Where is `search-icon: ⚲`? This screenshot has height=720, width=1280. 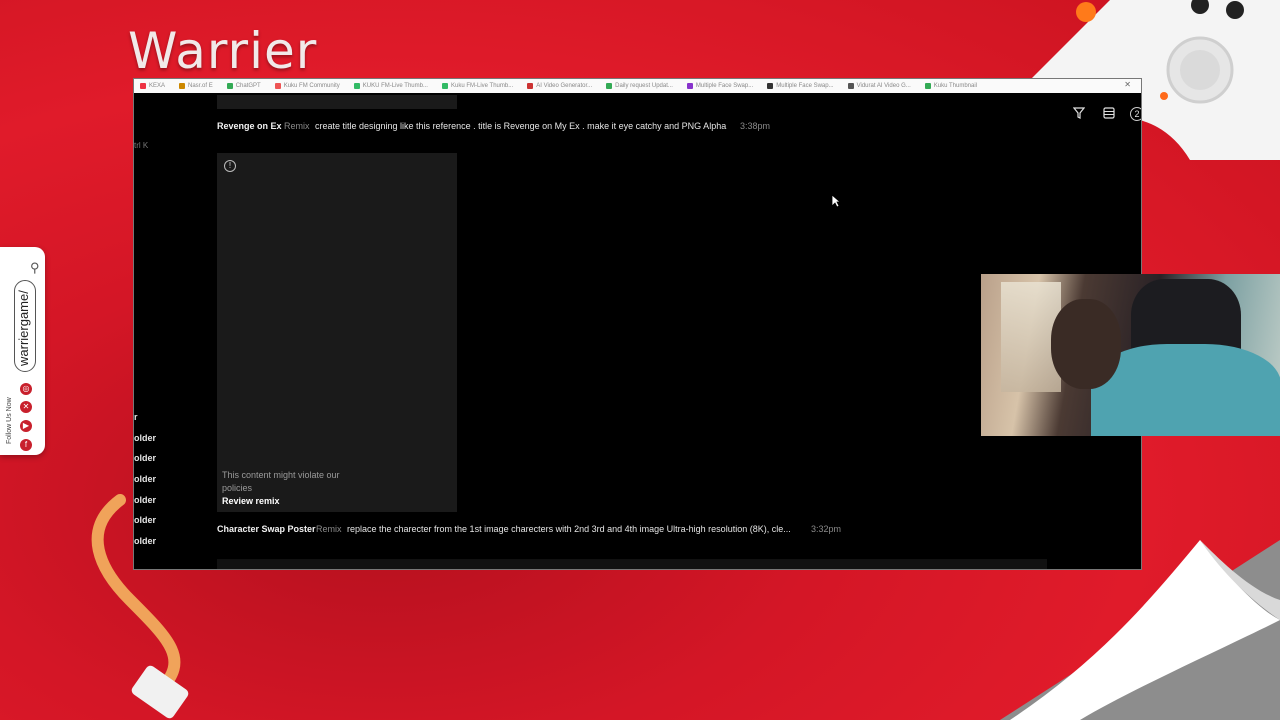
search-icon: ⚲ is located at coordinates (35, 267).